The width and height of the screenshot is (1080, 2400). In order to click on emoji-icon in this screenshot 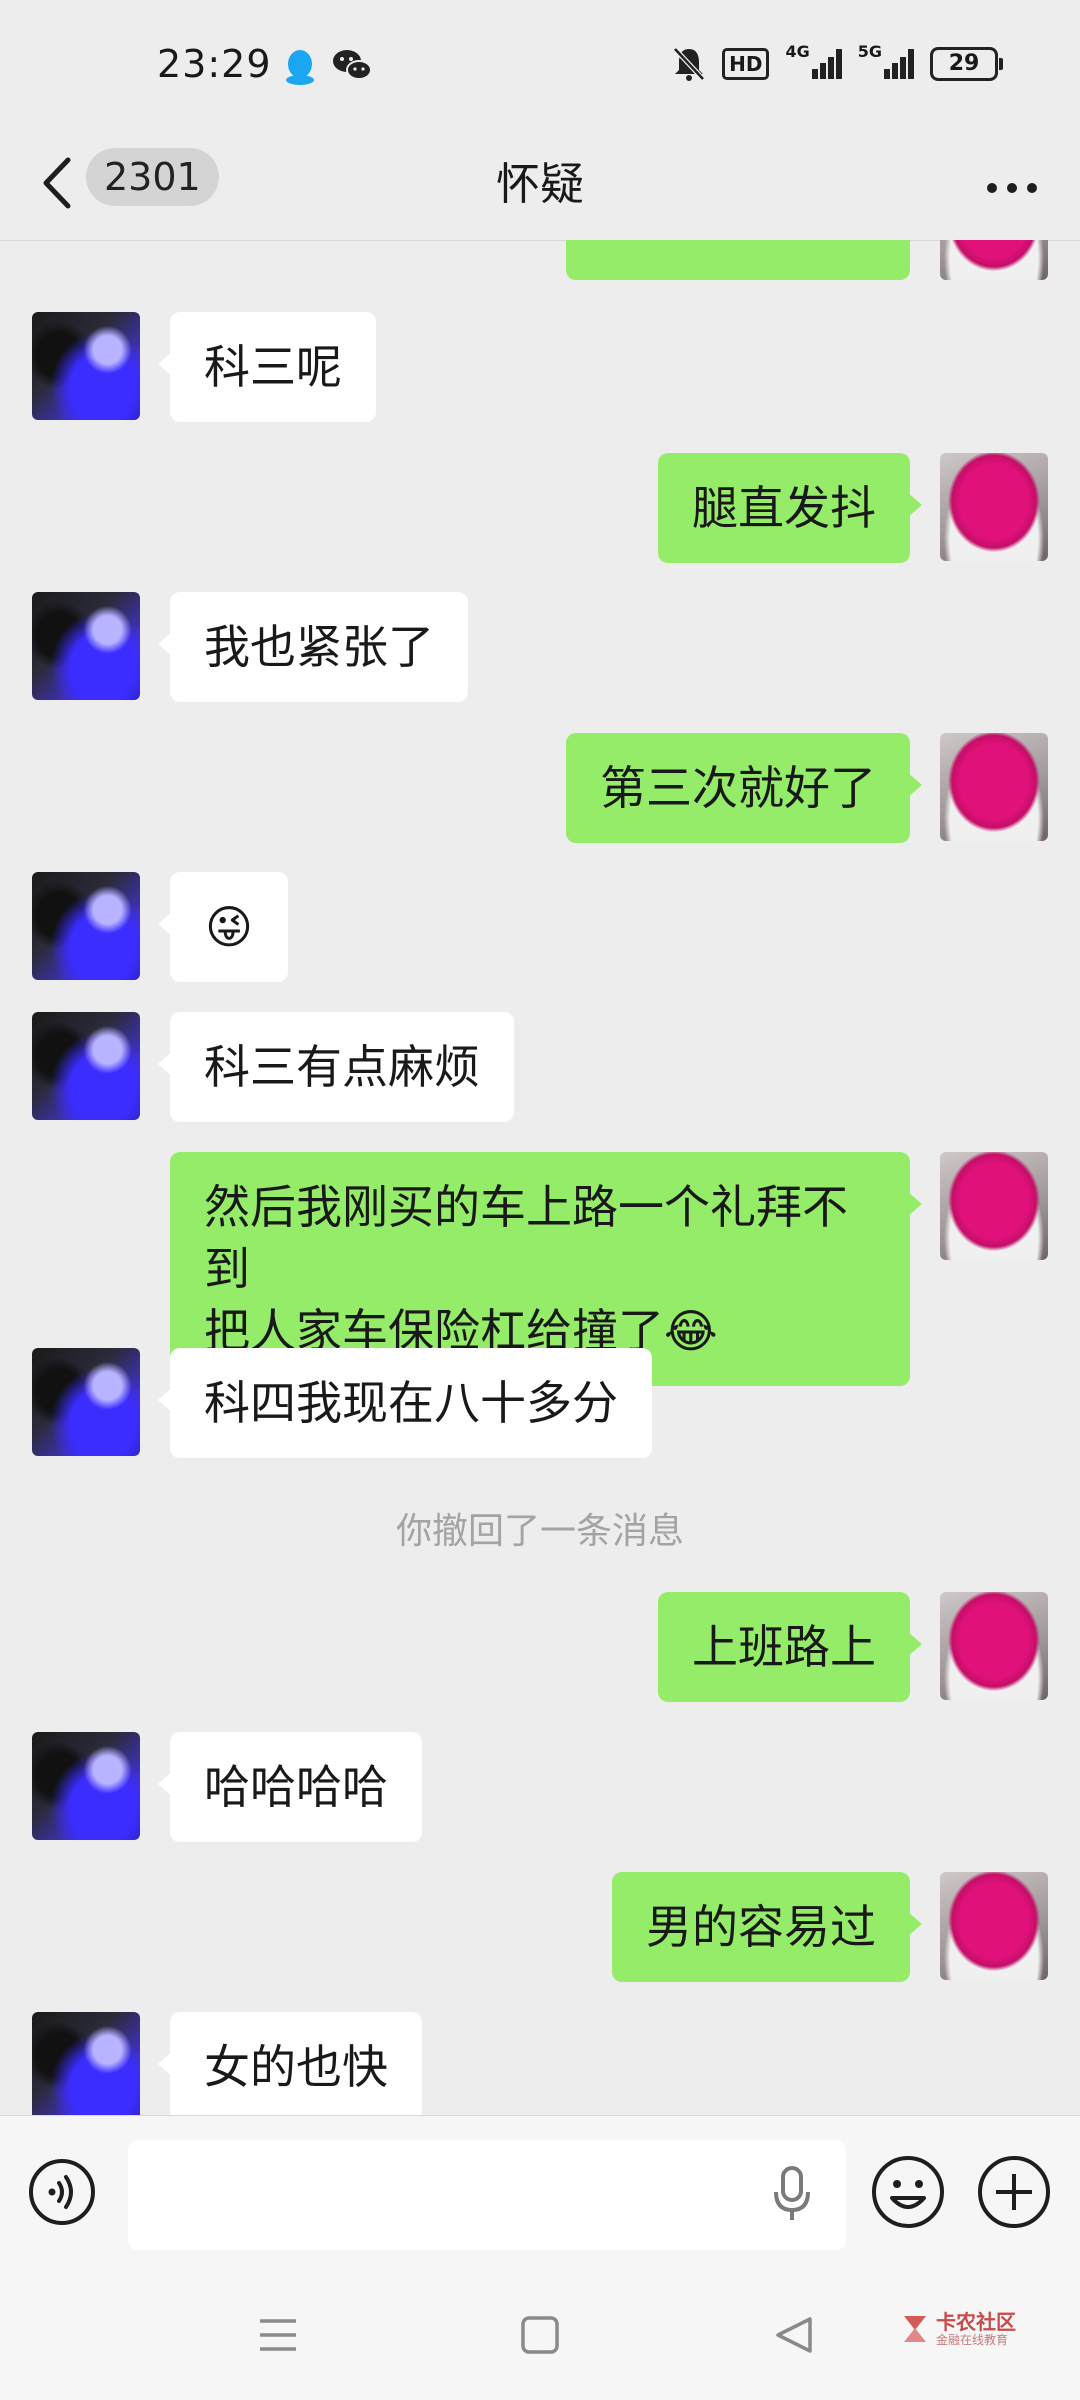, I will do `click(908, 2192)`.